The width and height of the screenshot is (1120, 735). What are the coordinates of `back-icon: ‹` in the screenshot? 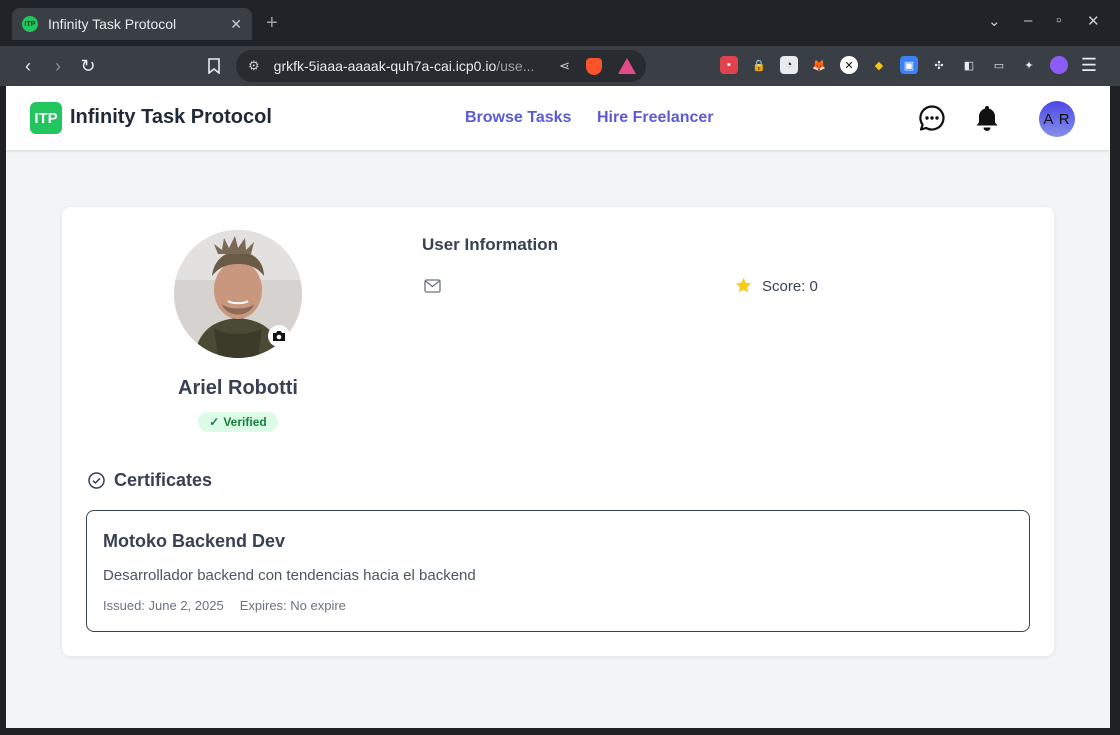 It's located at (28, 66).